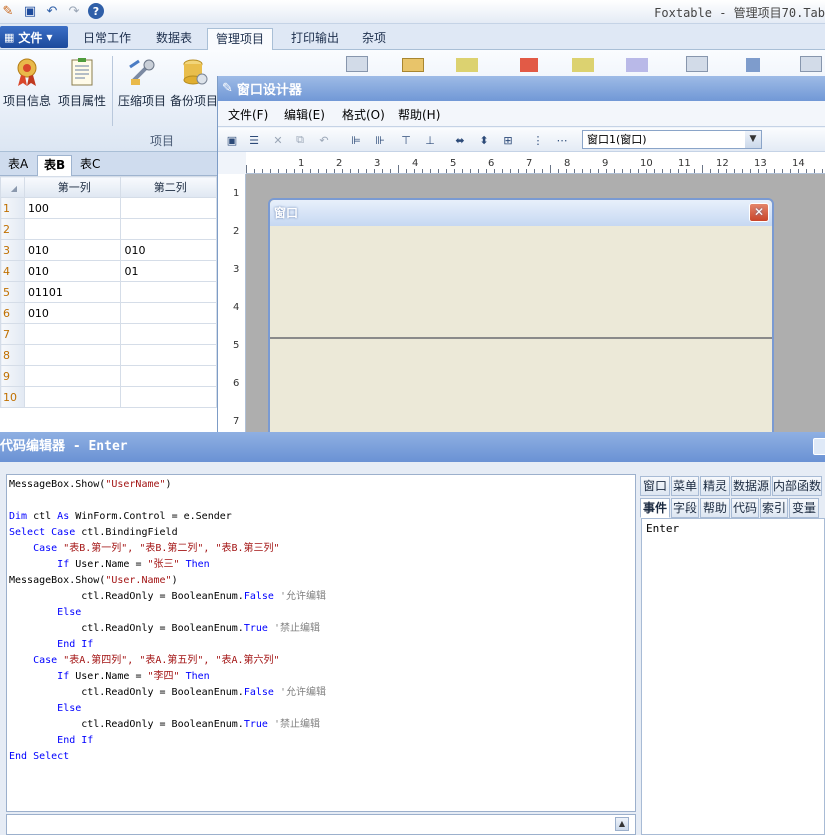 This screenshot has height=835, width=825. What do you see at coordinates (12, 187) in the screenshot?
I see `corner-cell: ◢` at bounding box center [12, 187].